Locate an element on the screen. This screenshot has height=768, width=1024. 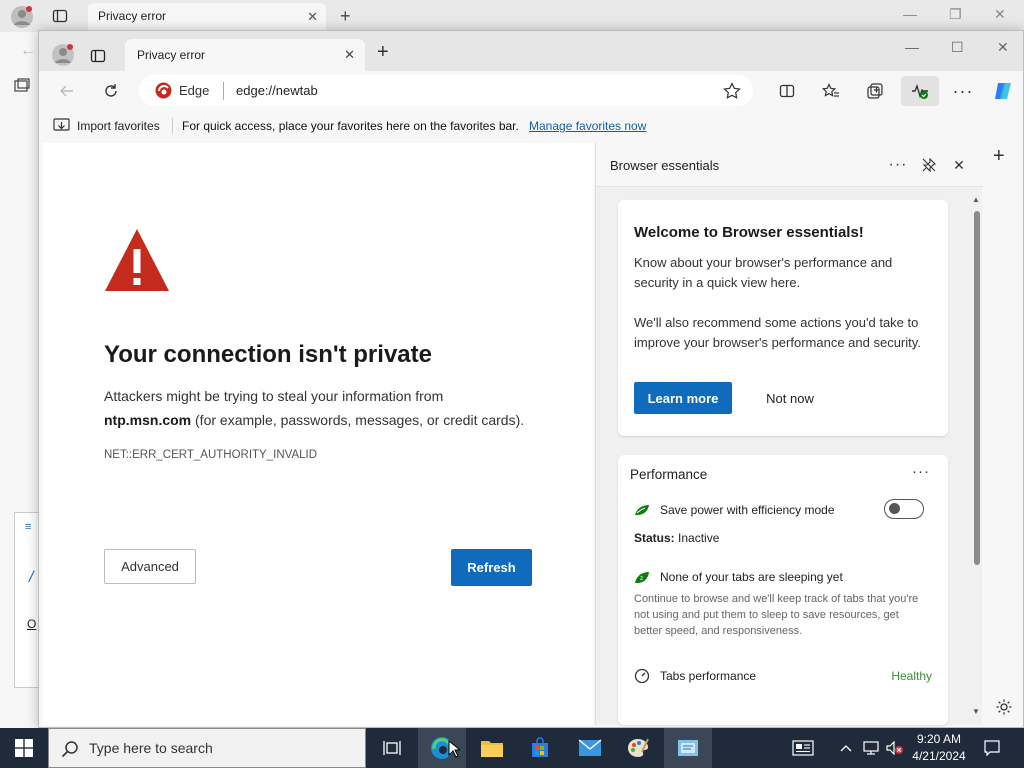
pane-header: Browser essentials ··· ✕ is located at coordinates (789, 165).